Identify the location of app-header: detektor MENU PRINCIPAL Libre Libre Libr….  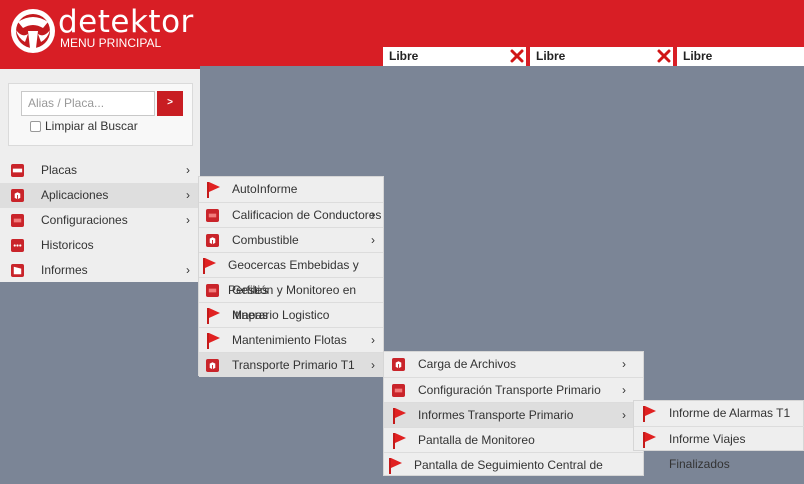
(402, 33).